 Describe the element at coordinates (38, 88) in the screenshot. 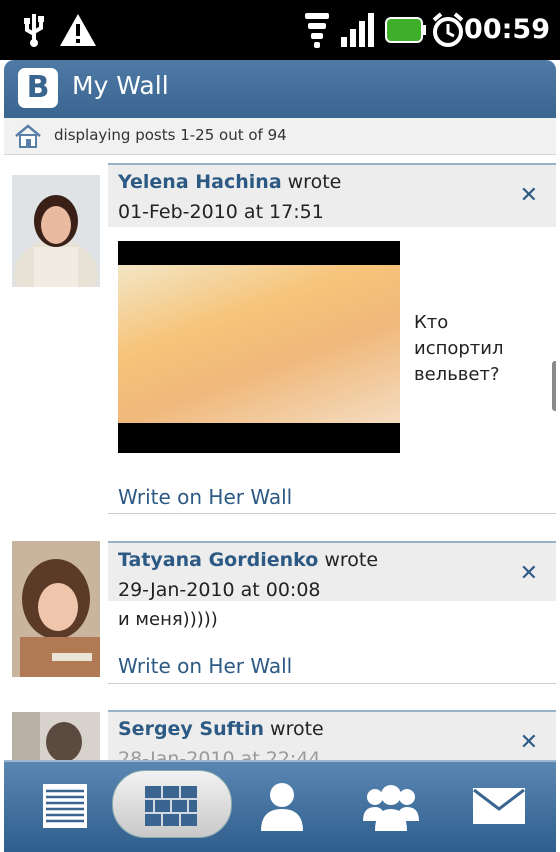

I see `vk-logo: B` at that location.